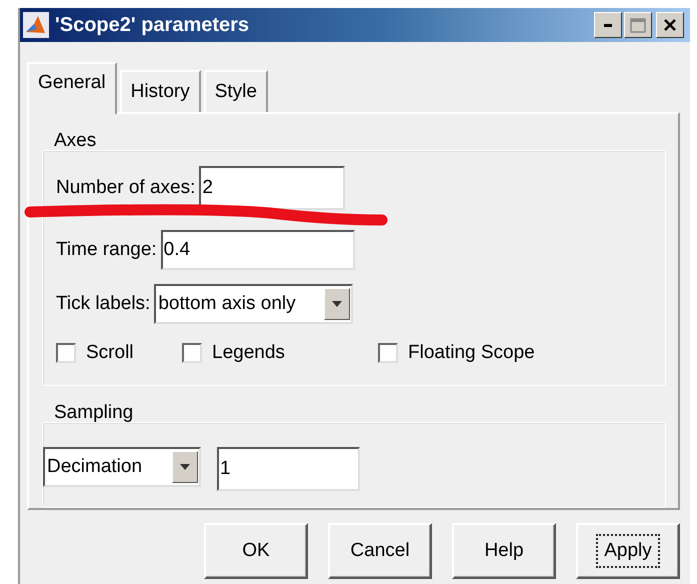 This screenshot has width=697, height=584. Describe the element at coordinates (254, 304) in the screenshot. I see `dropdown: bottom axis only` at that location.